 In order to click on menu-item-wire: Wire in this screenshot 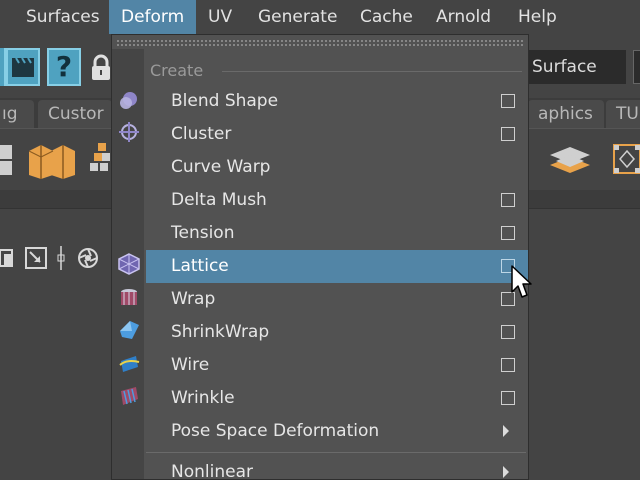, I will do `click(337, 365)`.